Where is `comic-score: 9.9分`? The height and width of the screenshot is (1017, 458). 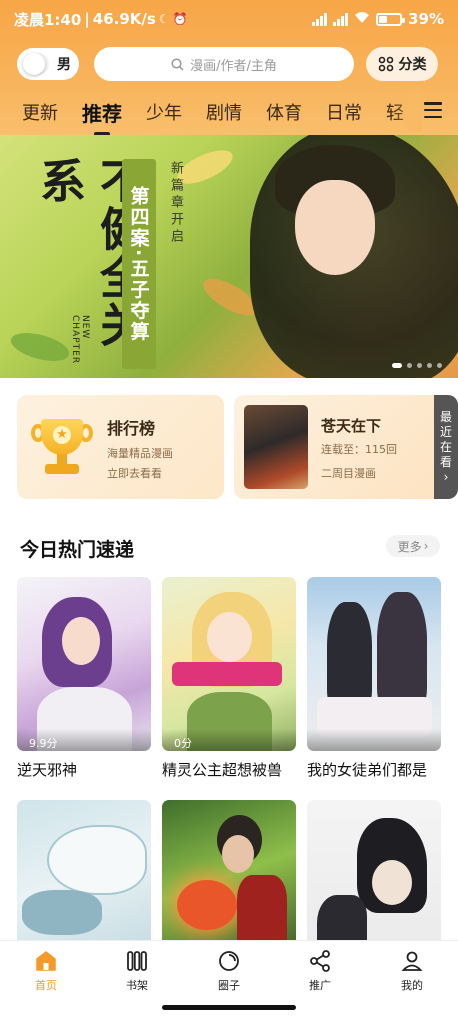
comic-score: 9.9分 is located at coordinates (84, 740).